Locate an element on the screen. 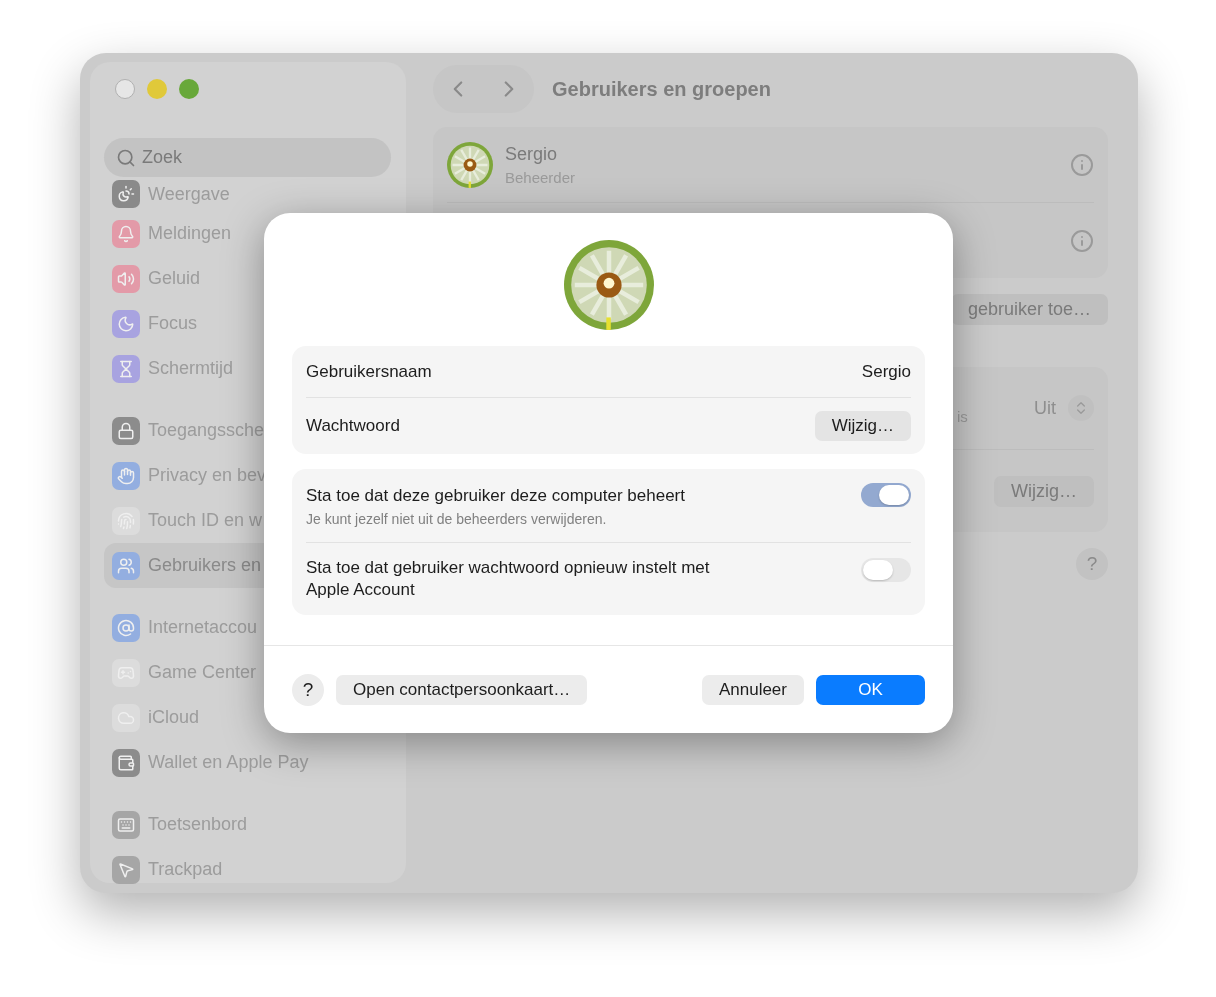  field-label: Gebruikersnaam is located at coordinates (369, 371).